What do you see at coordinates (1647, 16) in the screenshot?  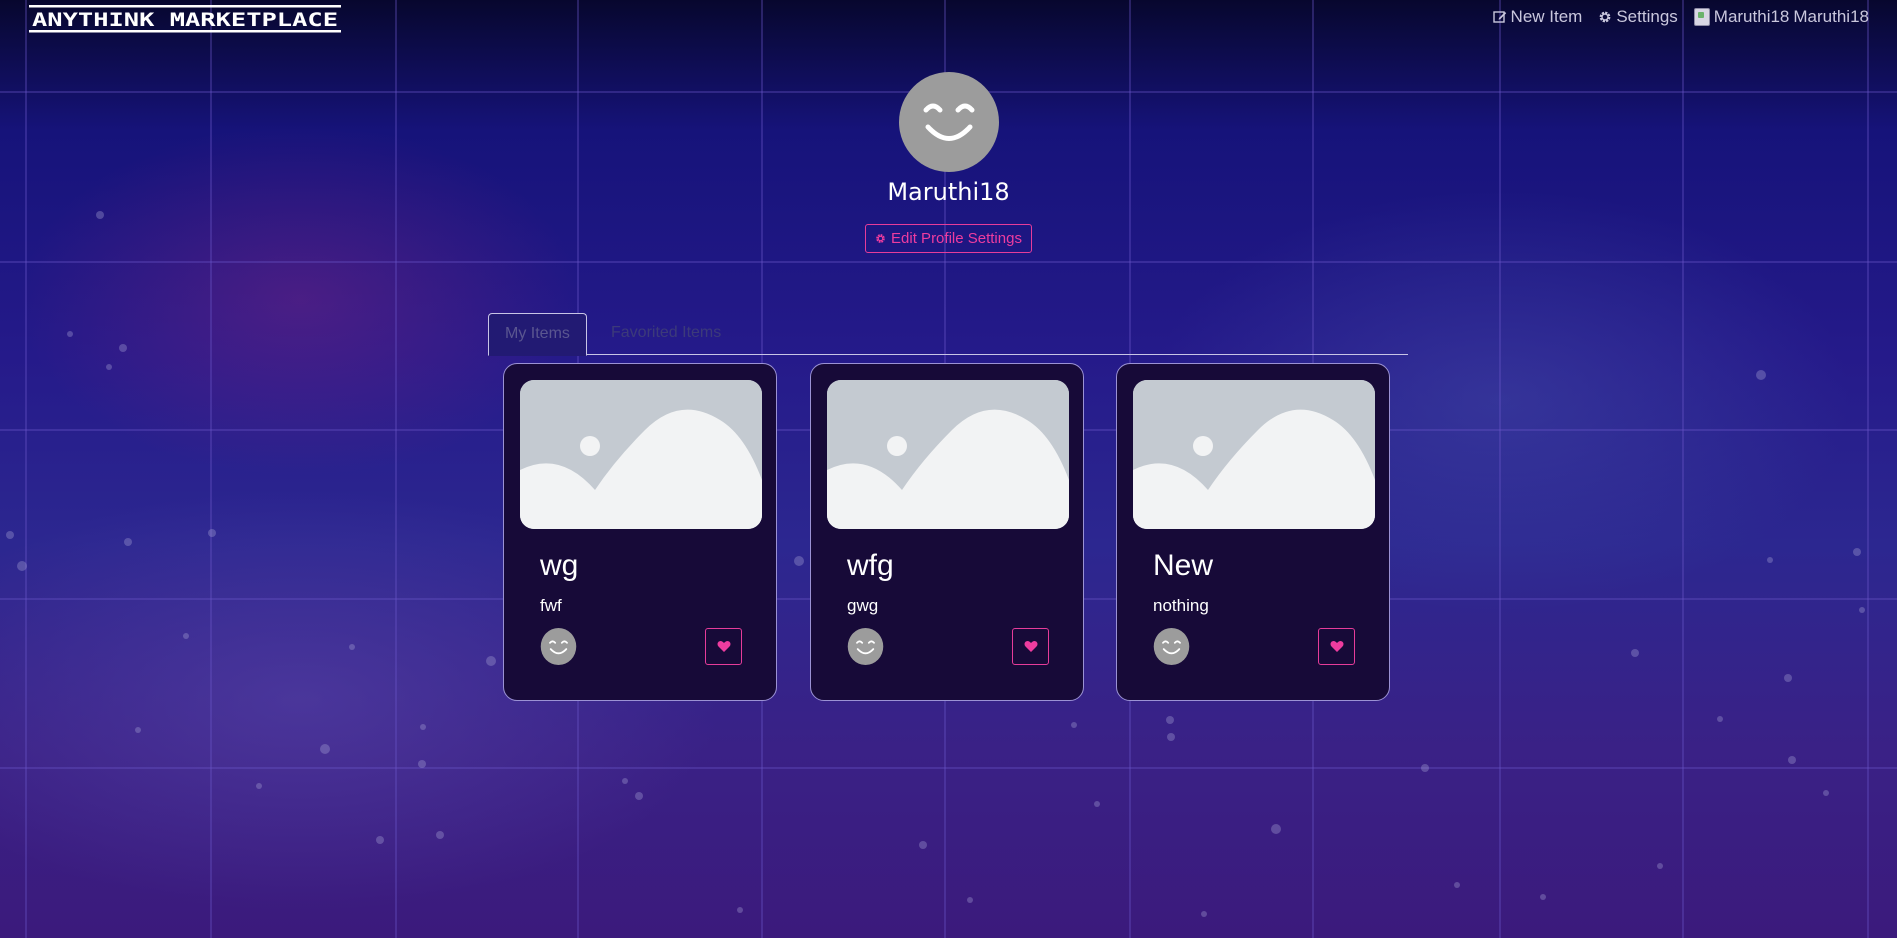 I see `nav-settings-label: Settings` at bounding box center [1647, 16].